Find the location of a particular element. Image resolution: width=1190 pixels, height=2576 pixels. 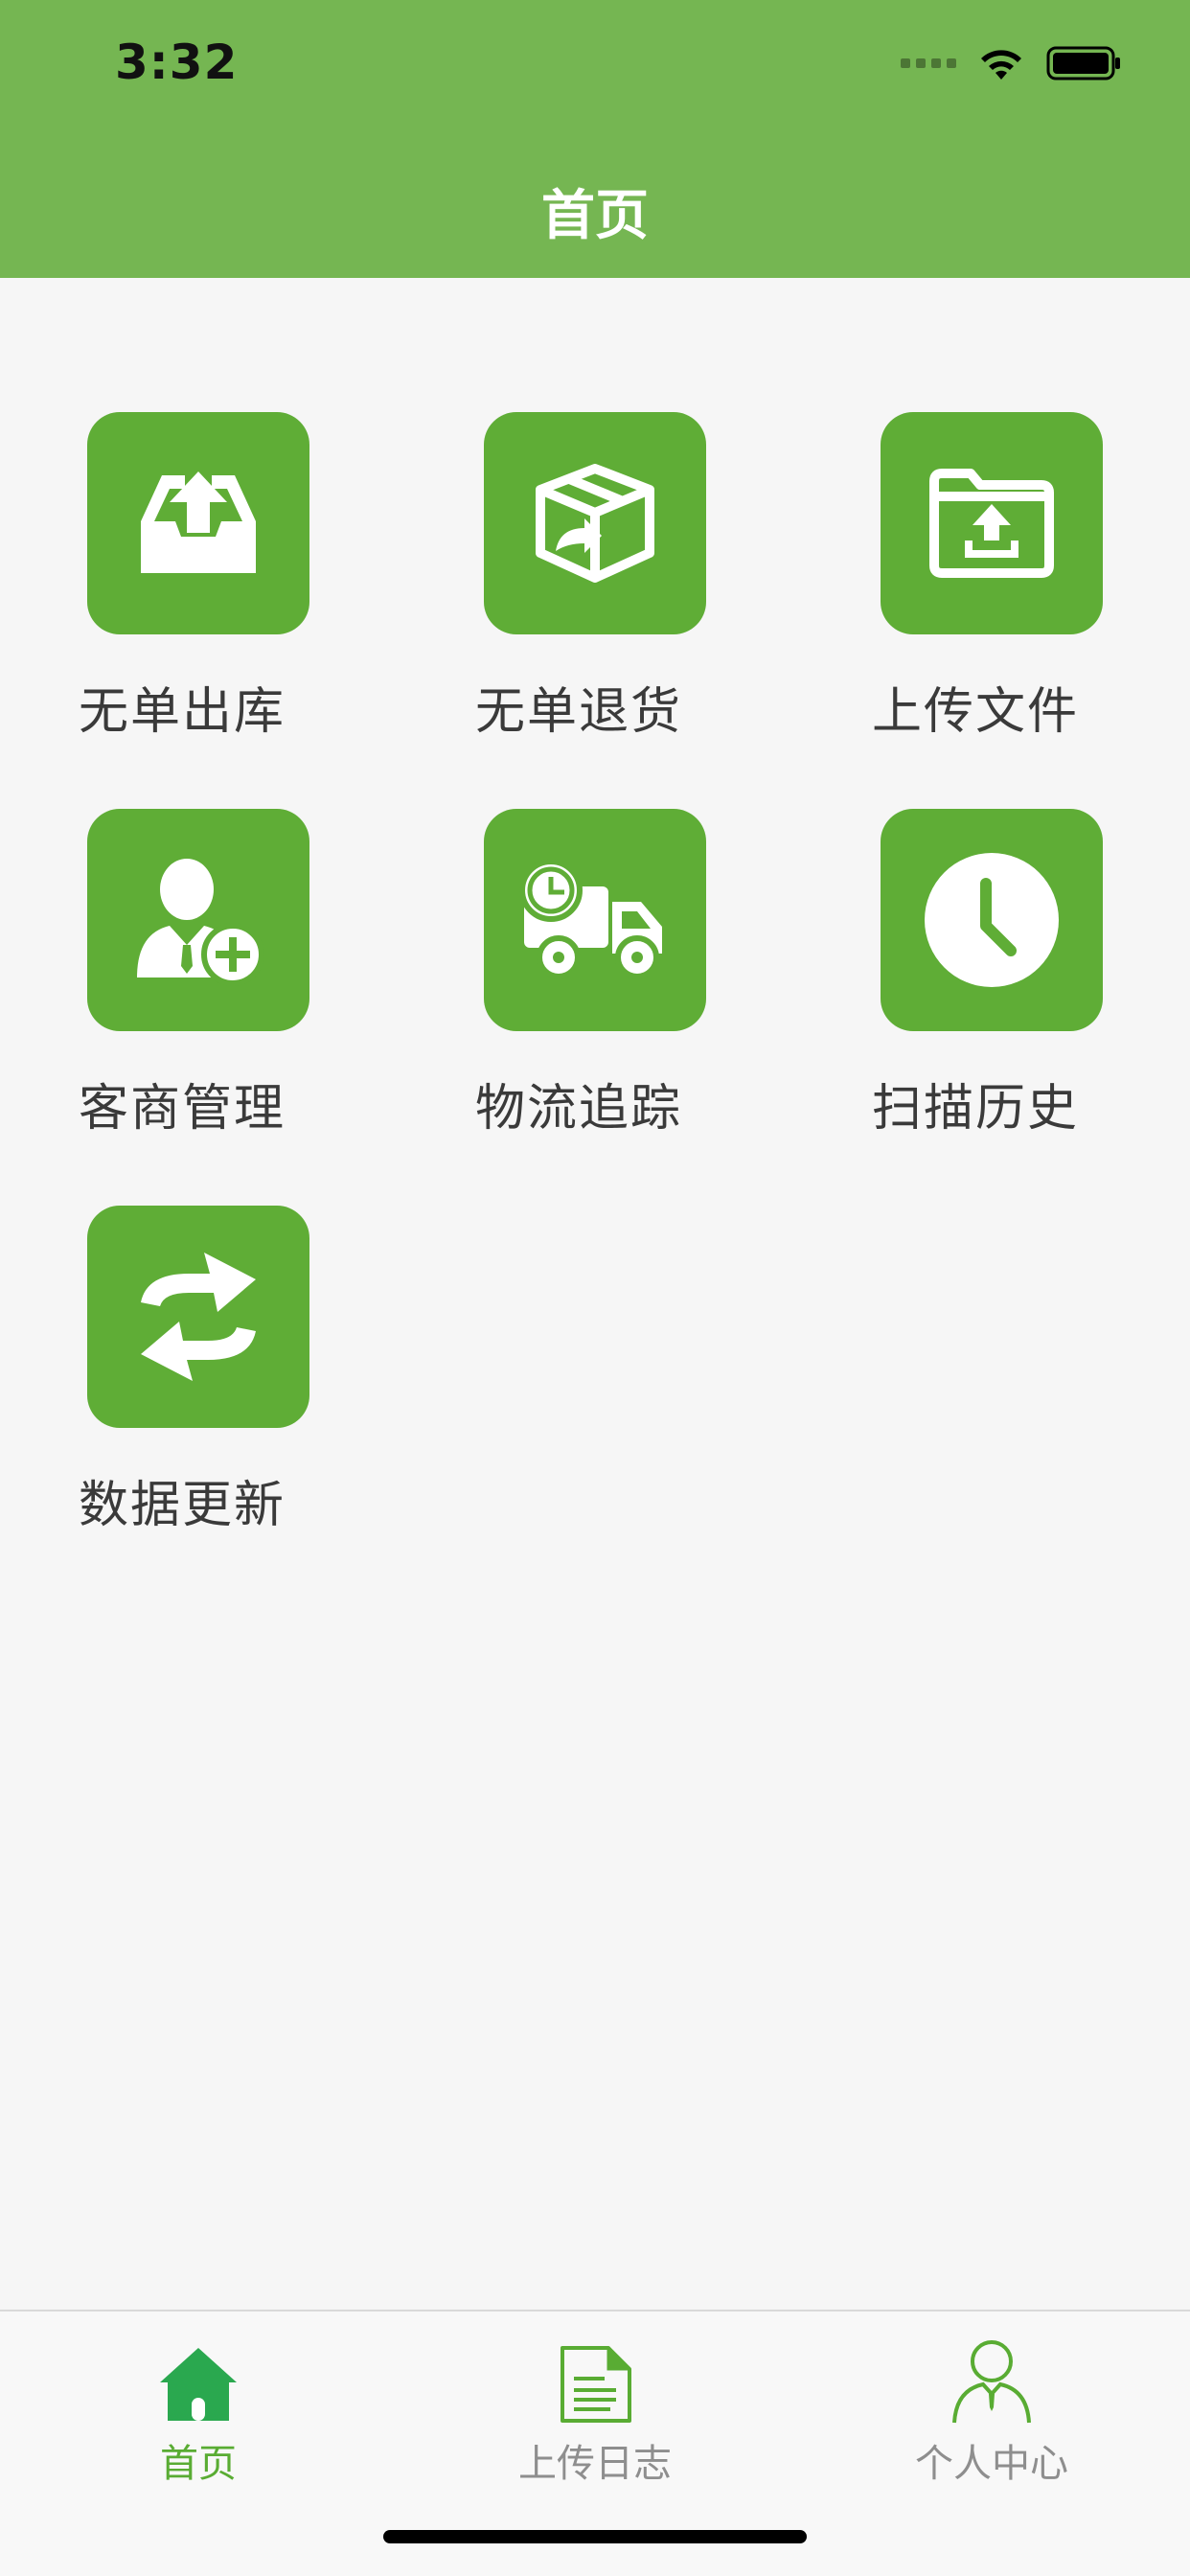

header-bar: 3:32 首页 is located at coordinates (595, 139).